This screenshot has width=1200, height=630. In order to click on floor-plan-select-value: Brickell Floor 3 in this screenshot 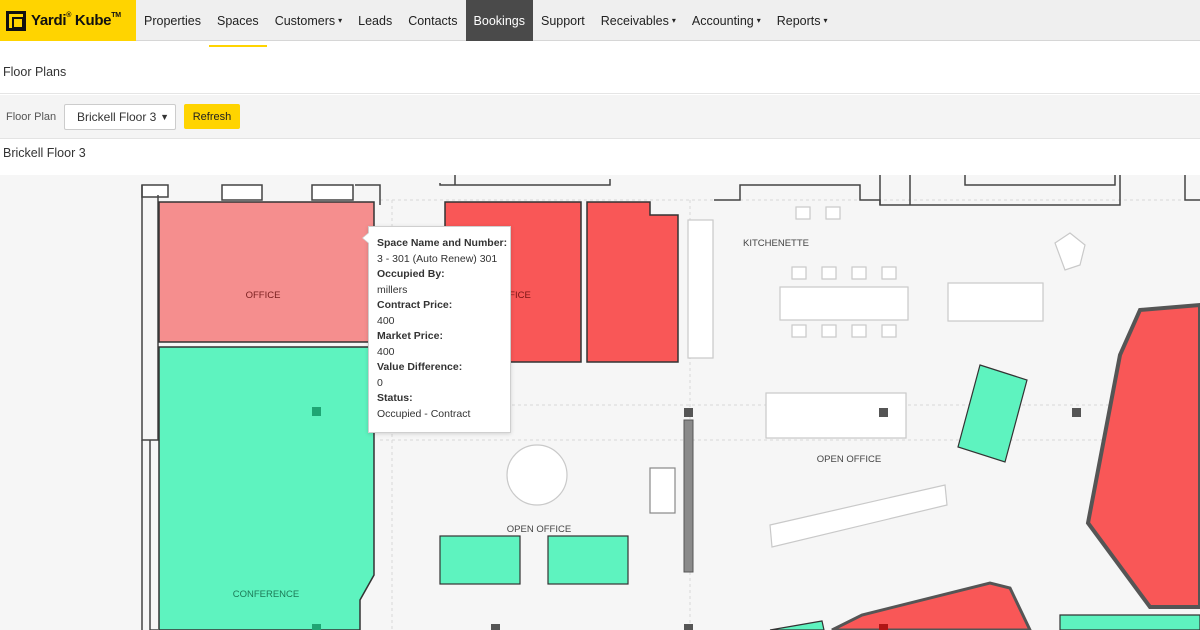, I will do `click(117, 117)`.